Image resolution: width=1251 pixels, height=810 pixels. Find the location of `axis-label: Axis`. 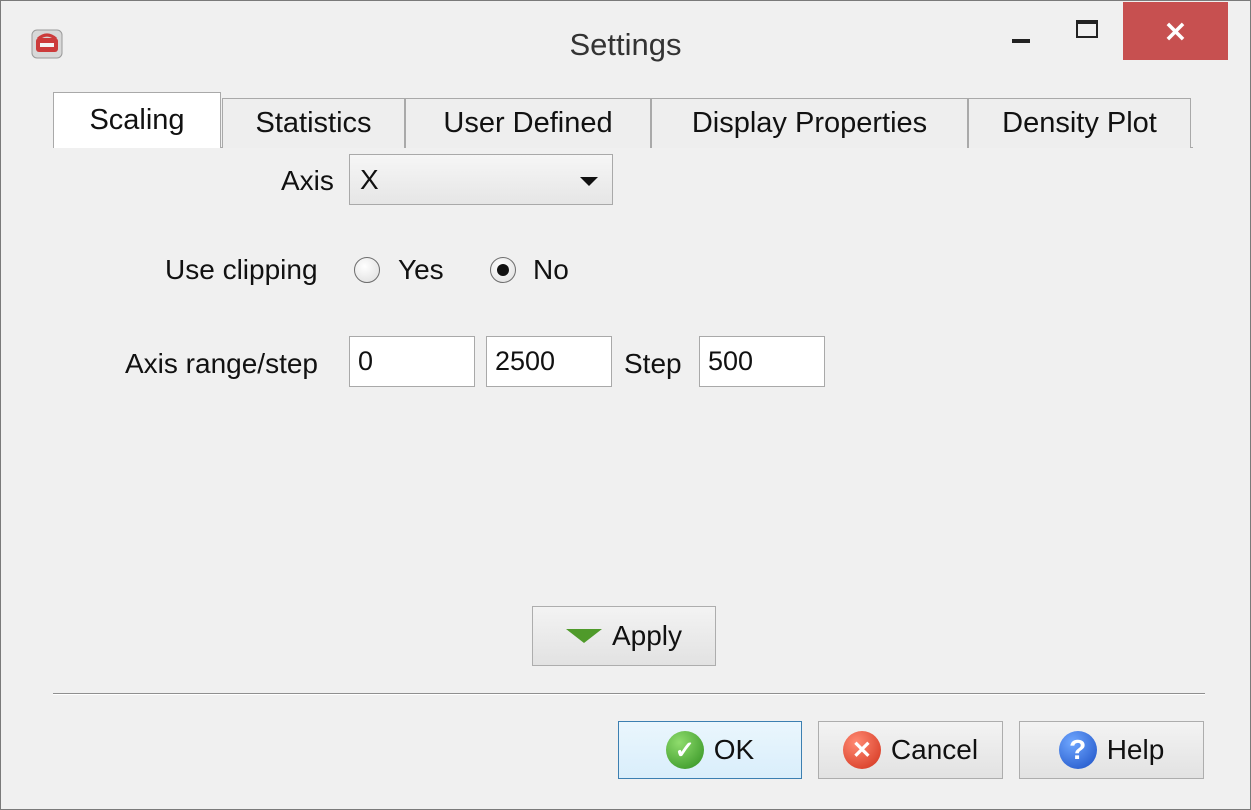

axis-label: Axis is located at coordinates (307, 180).